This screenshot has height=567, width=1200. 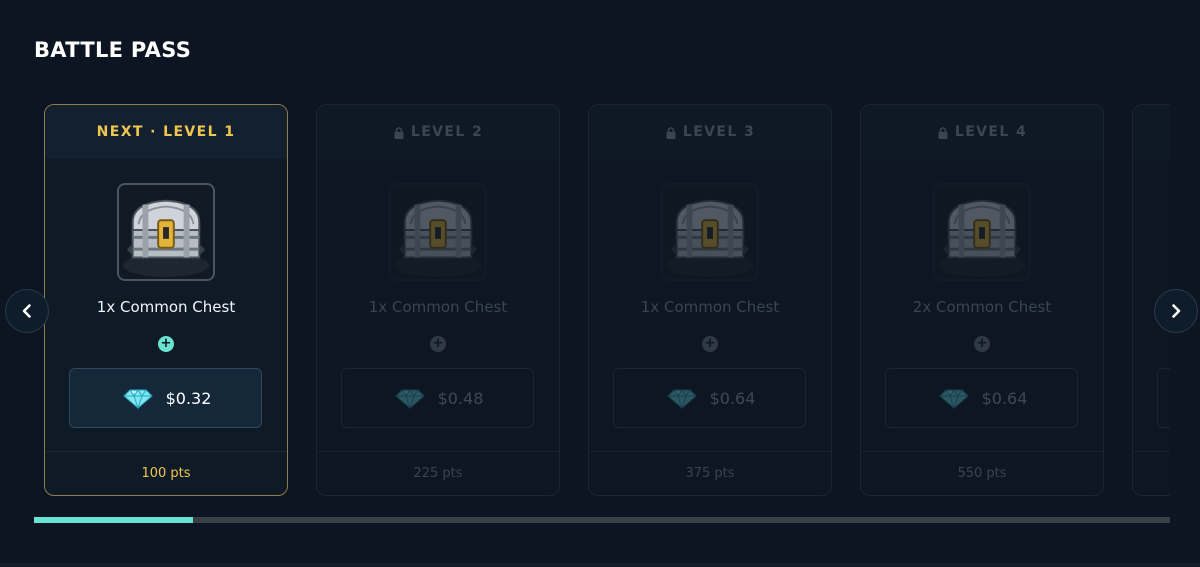 What do you see at coordinates (982, 307) in the screenshot?
I see `reward-label: 2x Common Chest` at bounding box center [982, 307].